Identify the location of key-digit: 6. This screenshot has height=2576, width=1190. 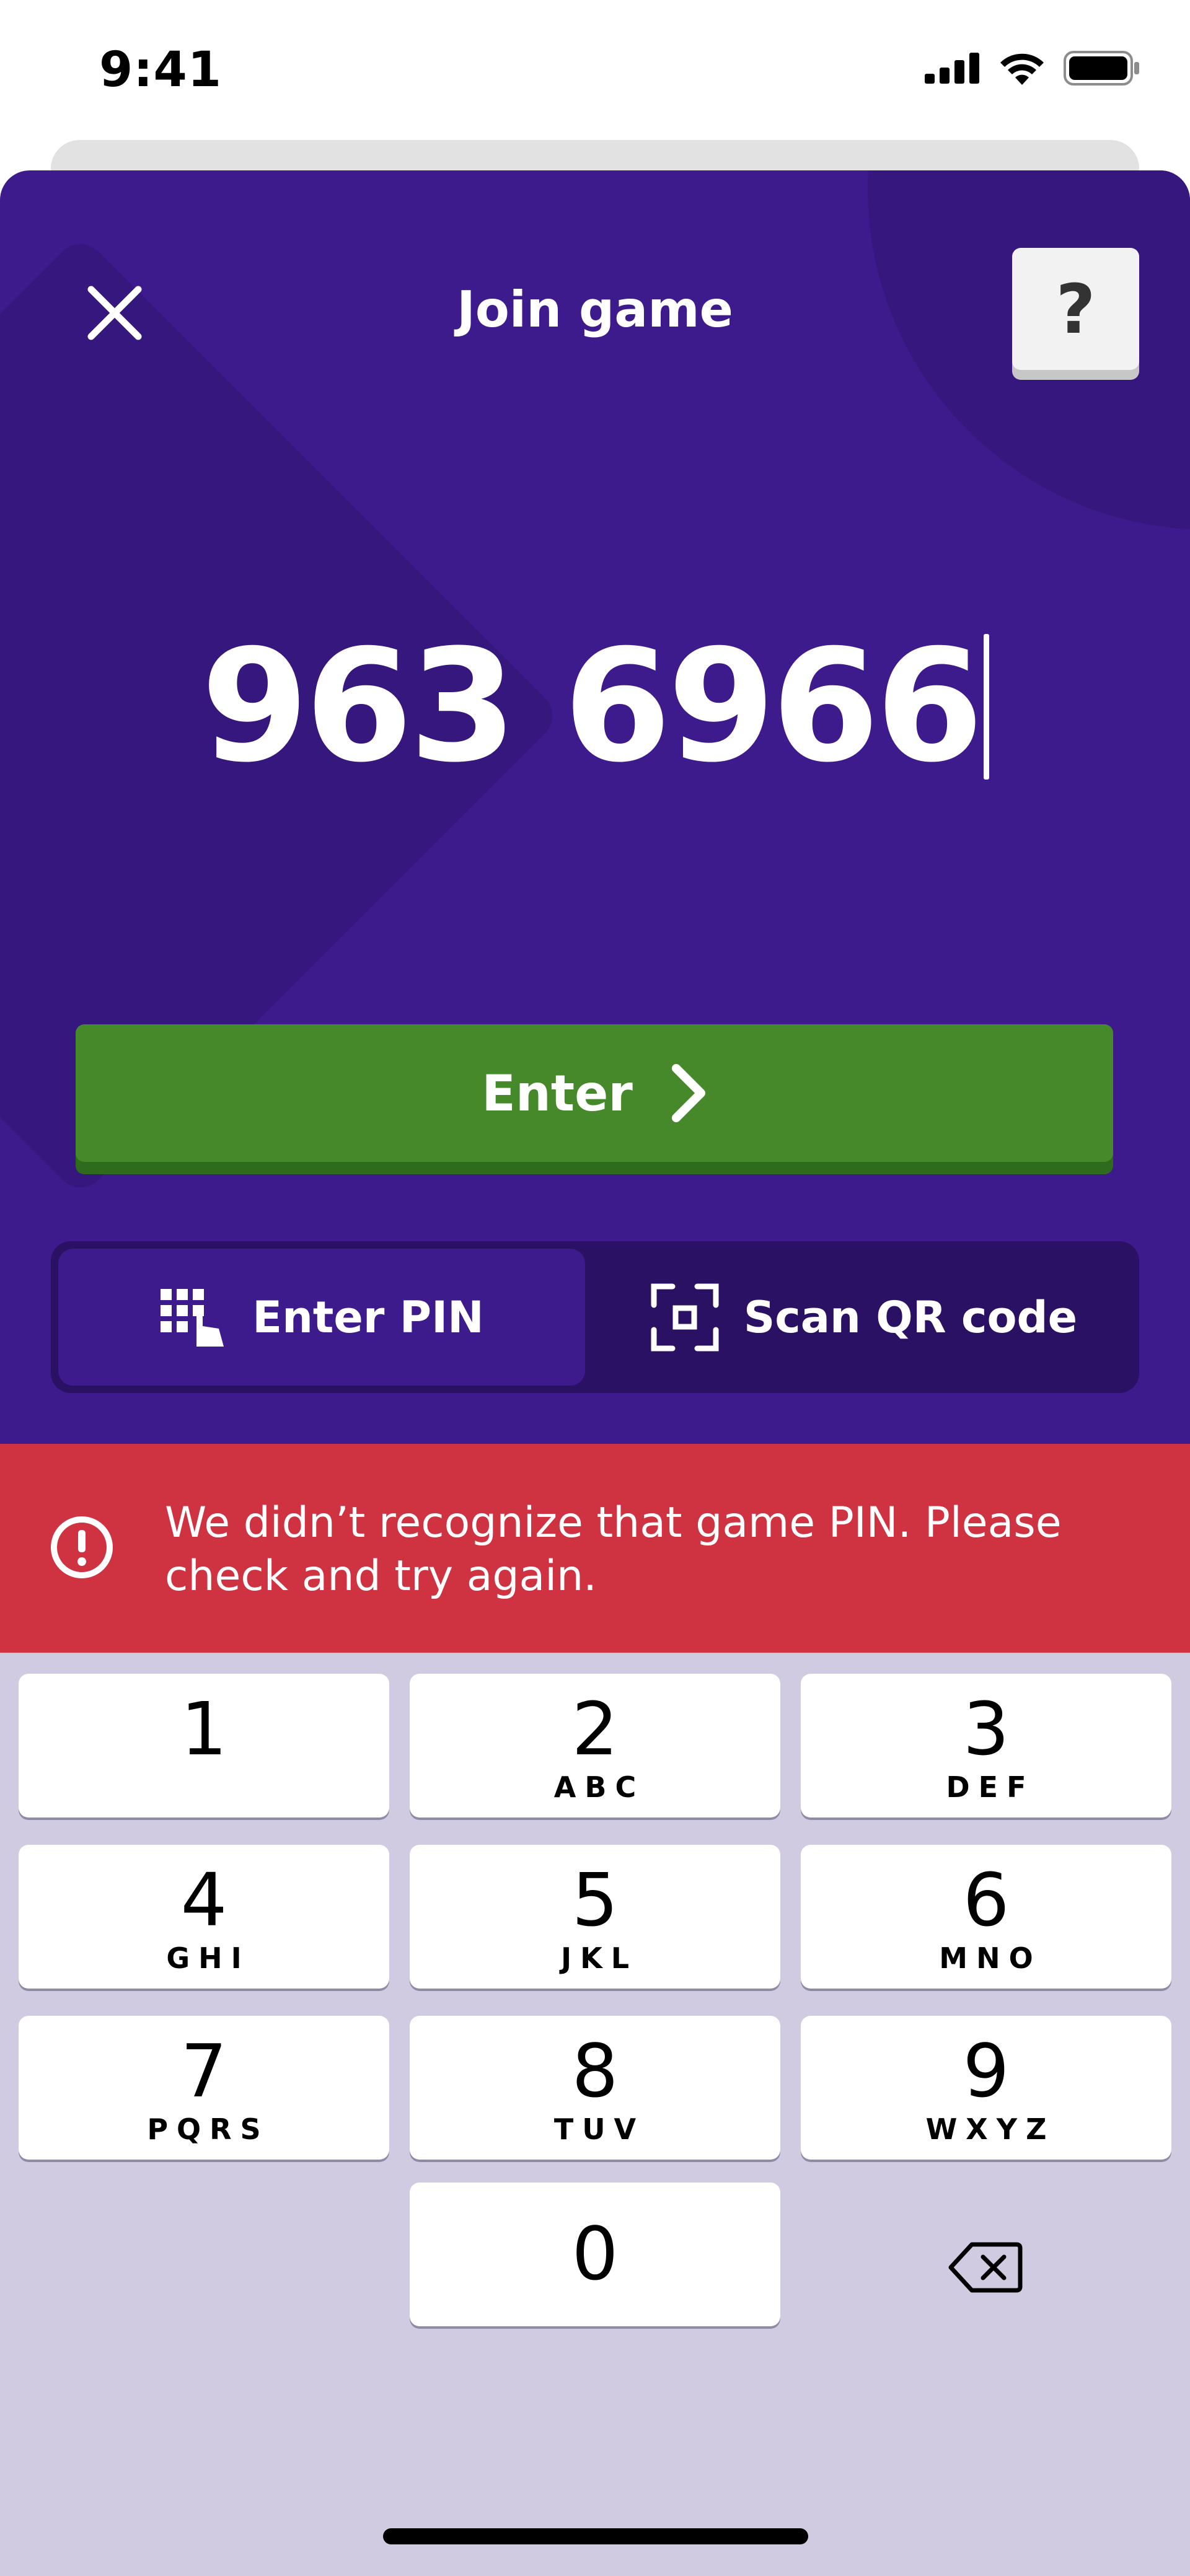
(986, 1900).